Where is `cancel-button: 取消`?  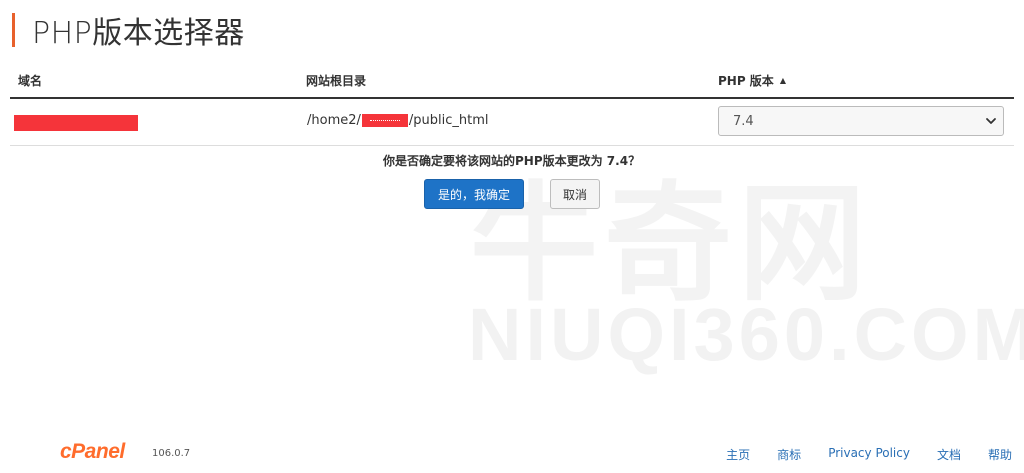 cancel-button: 取消 is located at coordinates (575, 194).